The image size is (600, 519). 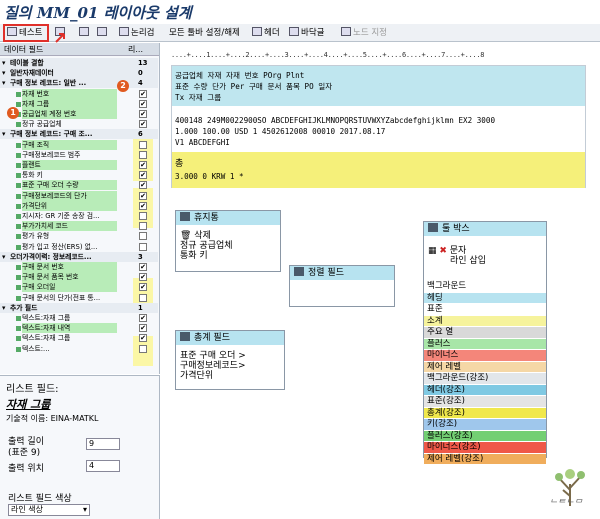 What do you see at coordinates (79, 83) in the screenshot?
I see `tree-section: ▾ 구매 정보 레코드: 일반 ... 4` at bounding box center [79, 83].